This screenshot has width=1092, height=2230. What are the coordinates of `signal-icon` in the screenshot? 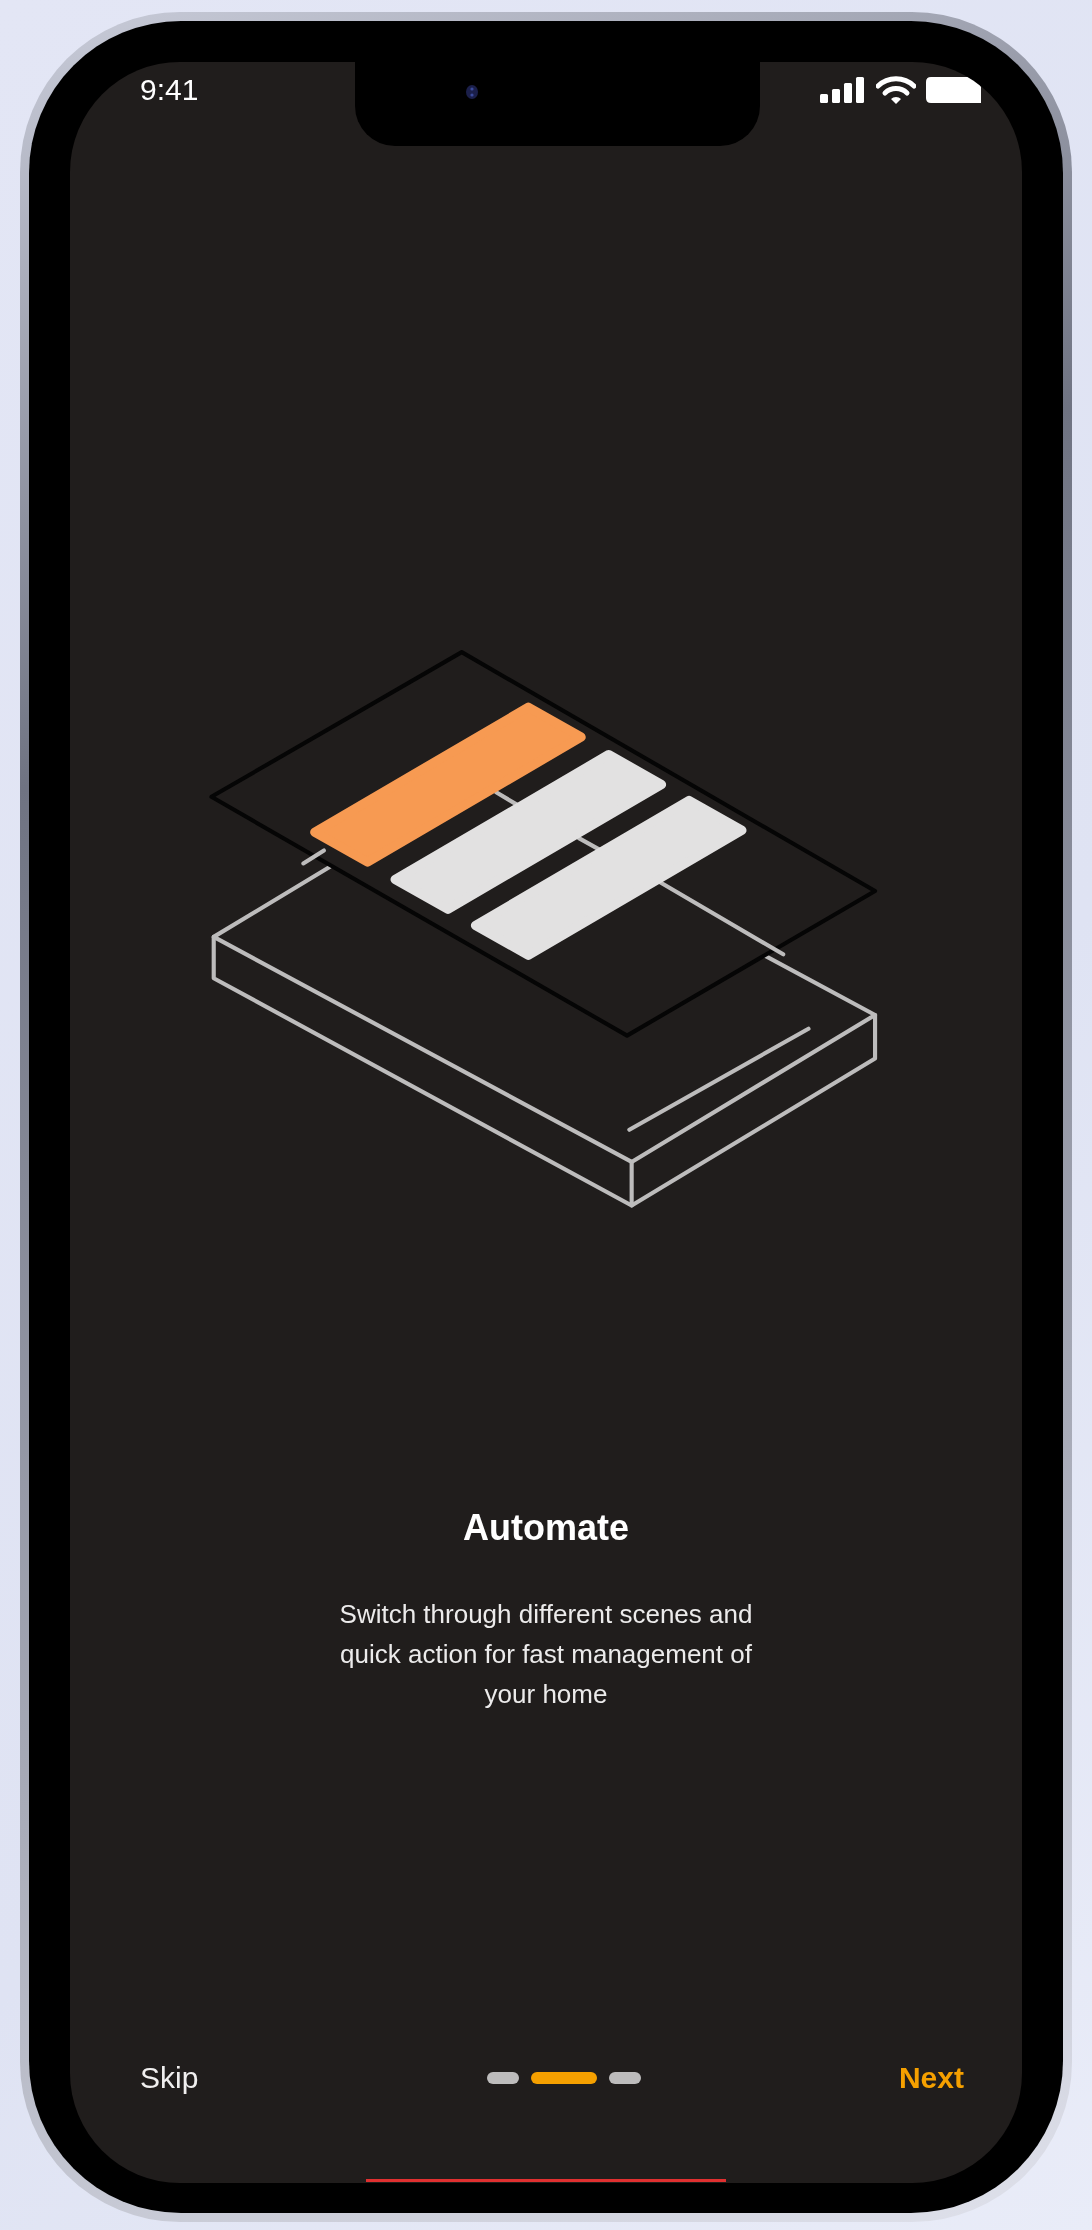 It's located at (843, 90).